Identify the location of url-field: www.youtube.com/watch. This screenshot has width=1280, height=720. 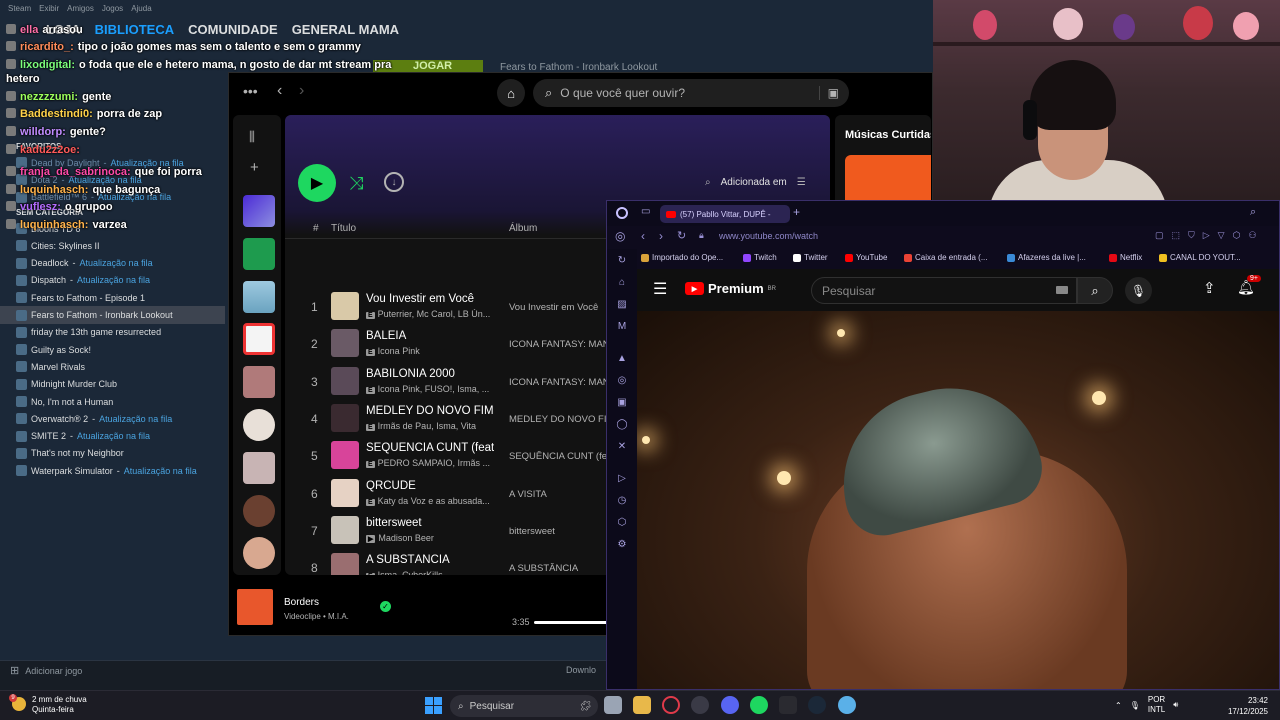
(768, 236).